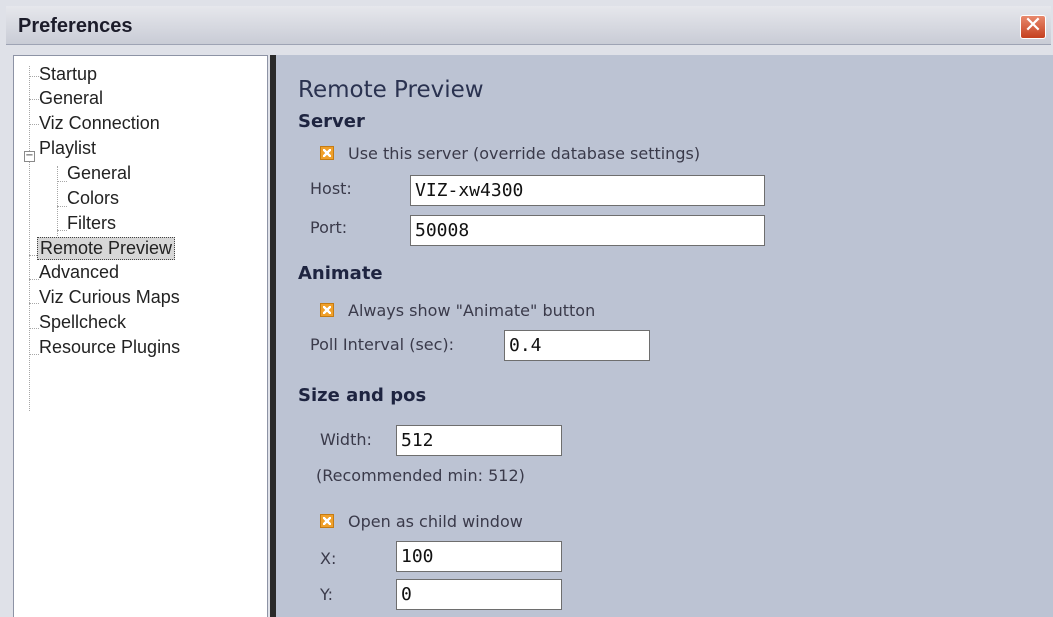  Describe the element at coordinates (82, 322) in the screenshot. I see `tree-item-spellcheck: Spellcheck` at that location.